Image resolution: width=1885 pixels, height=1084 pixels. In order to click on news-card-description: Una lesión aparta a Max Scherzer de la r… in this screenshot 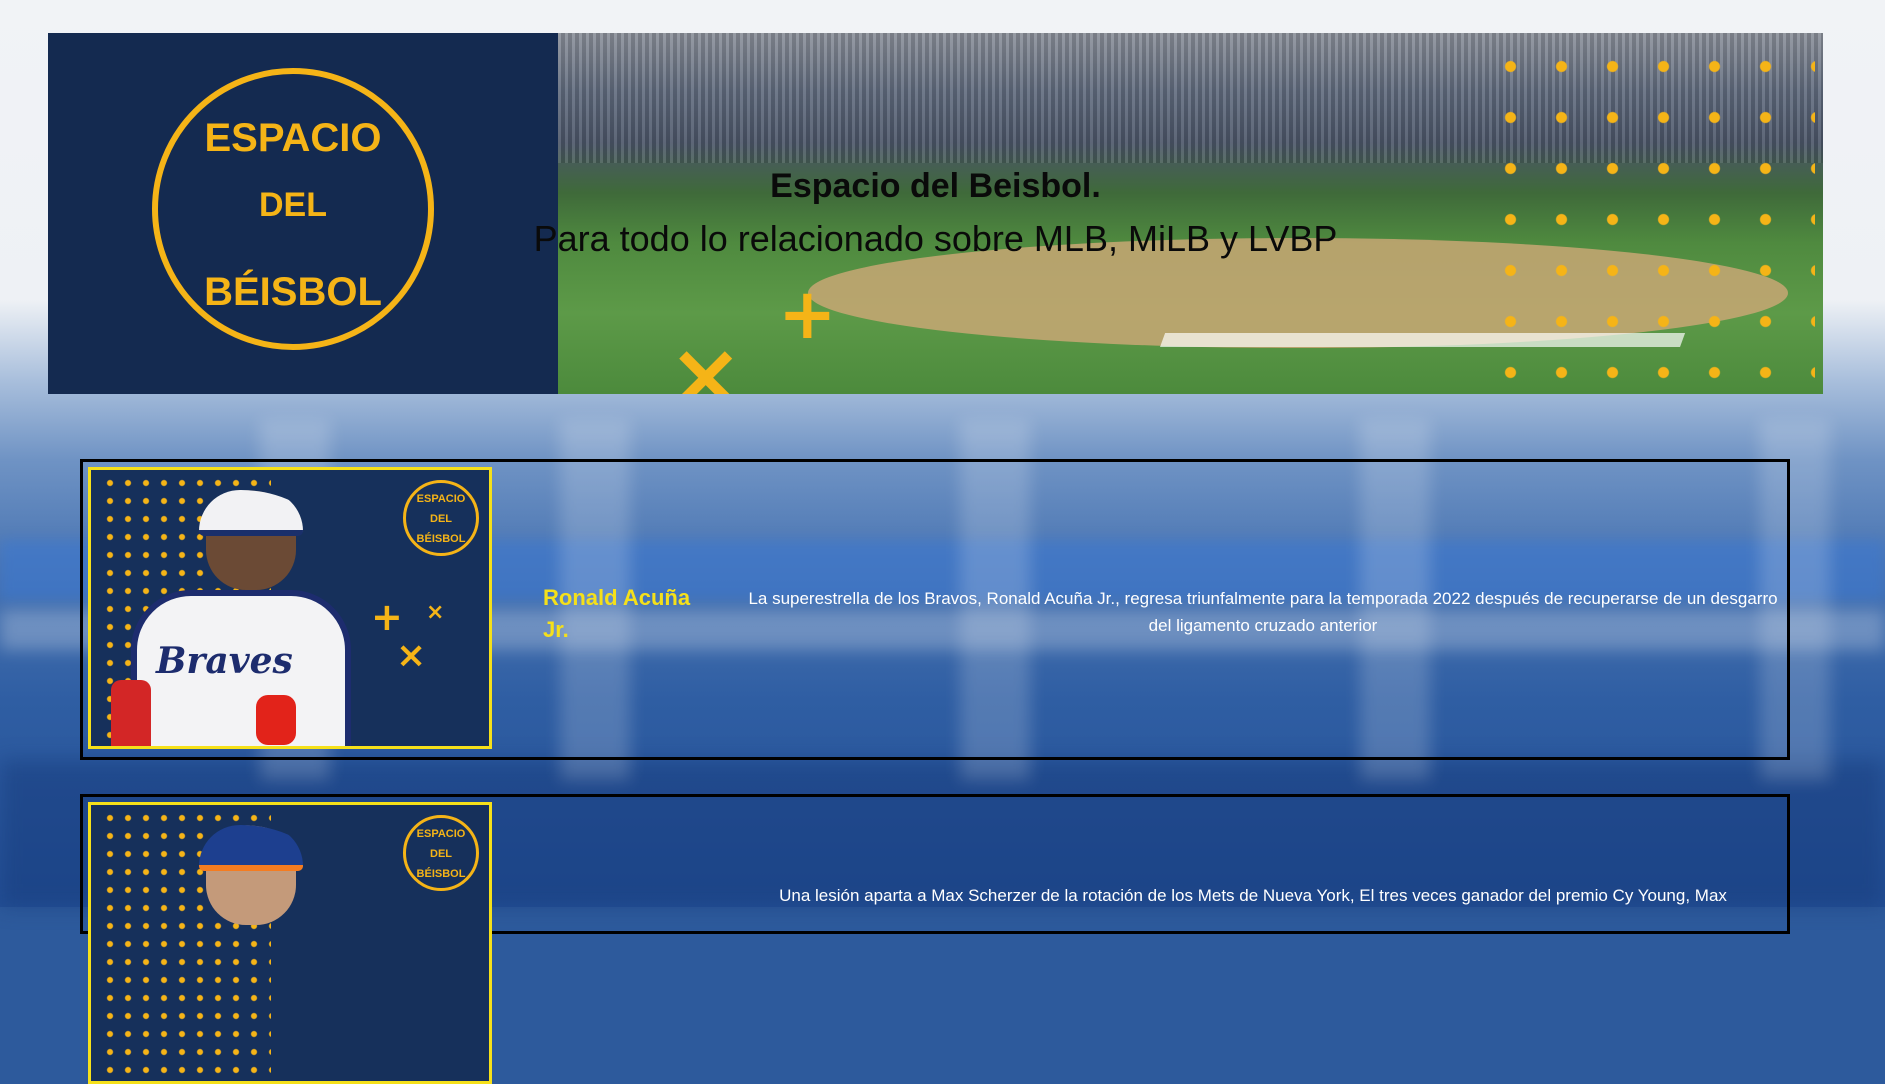, I will do `click(1253, 895)`.